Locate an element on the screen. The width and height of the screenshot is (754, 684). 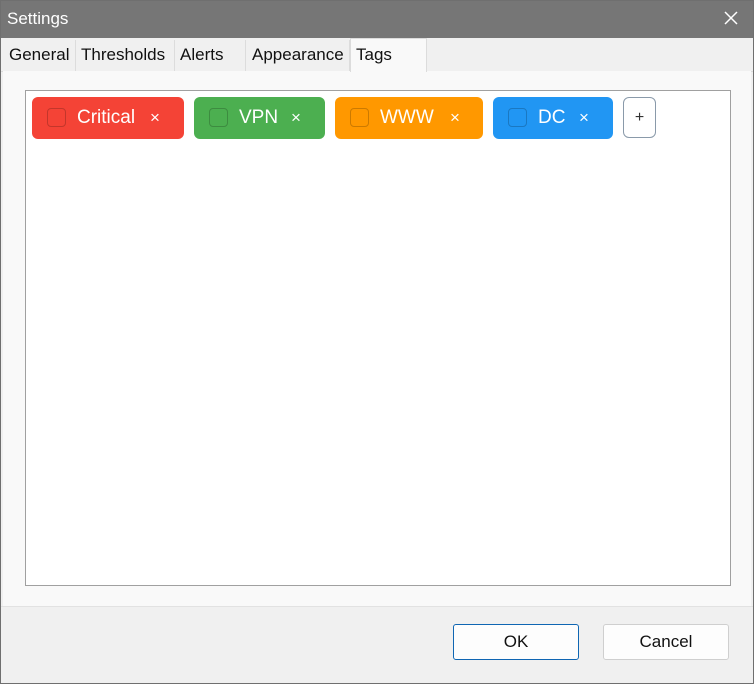
tag-label: VPN is located at coordinates (259, 117).